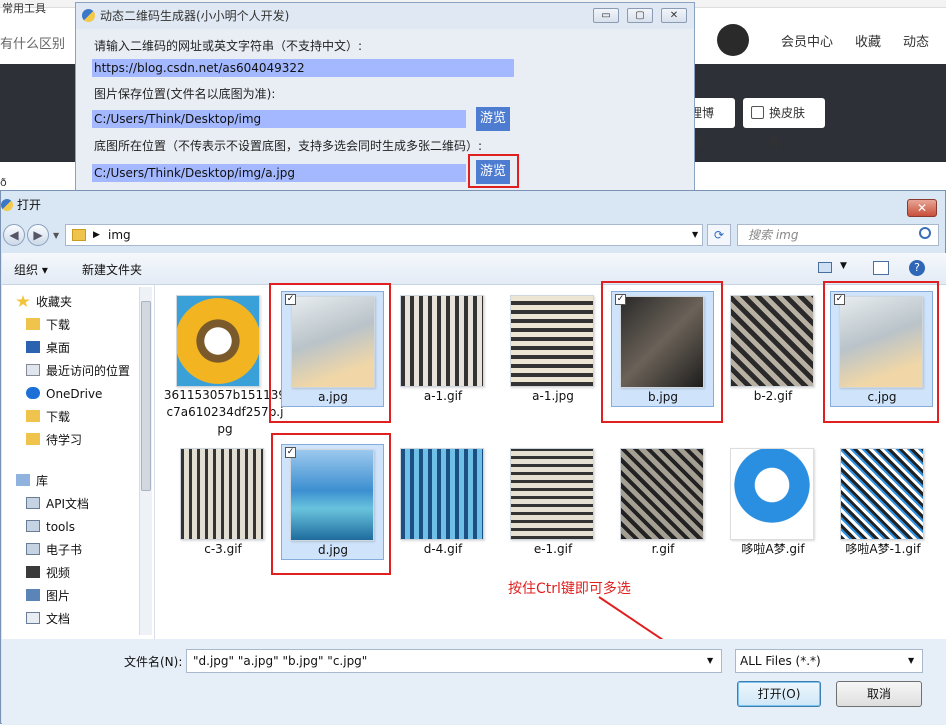 The image size is (946, 725). Describe the element at coordinates (663, 504) in the screenshot. I see `file-item: r.gif` at that location.